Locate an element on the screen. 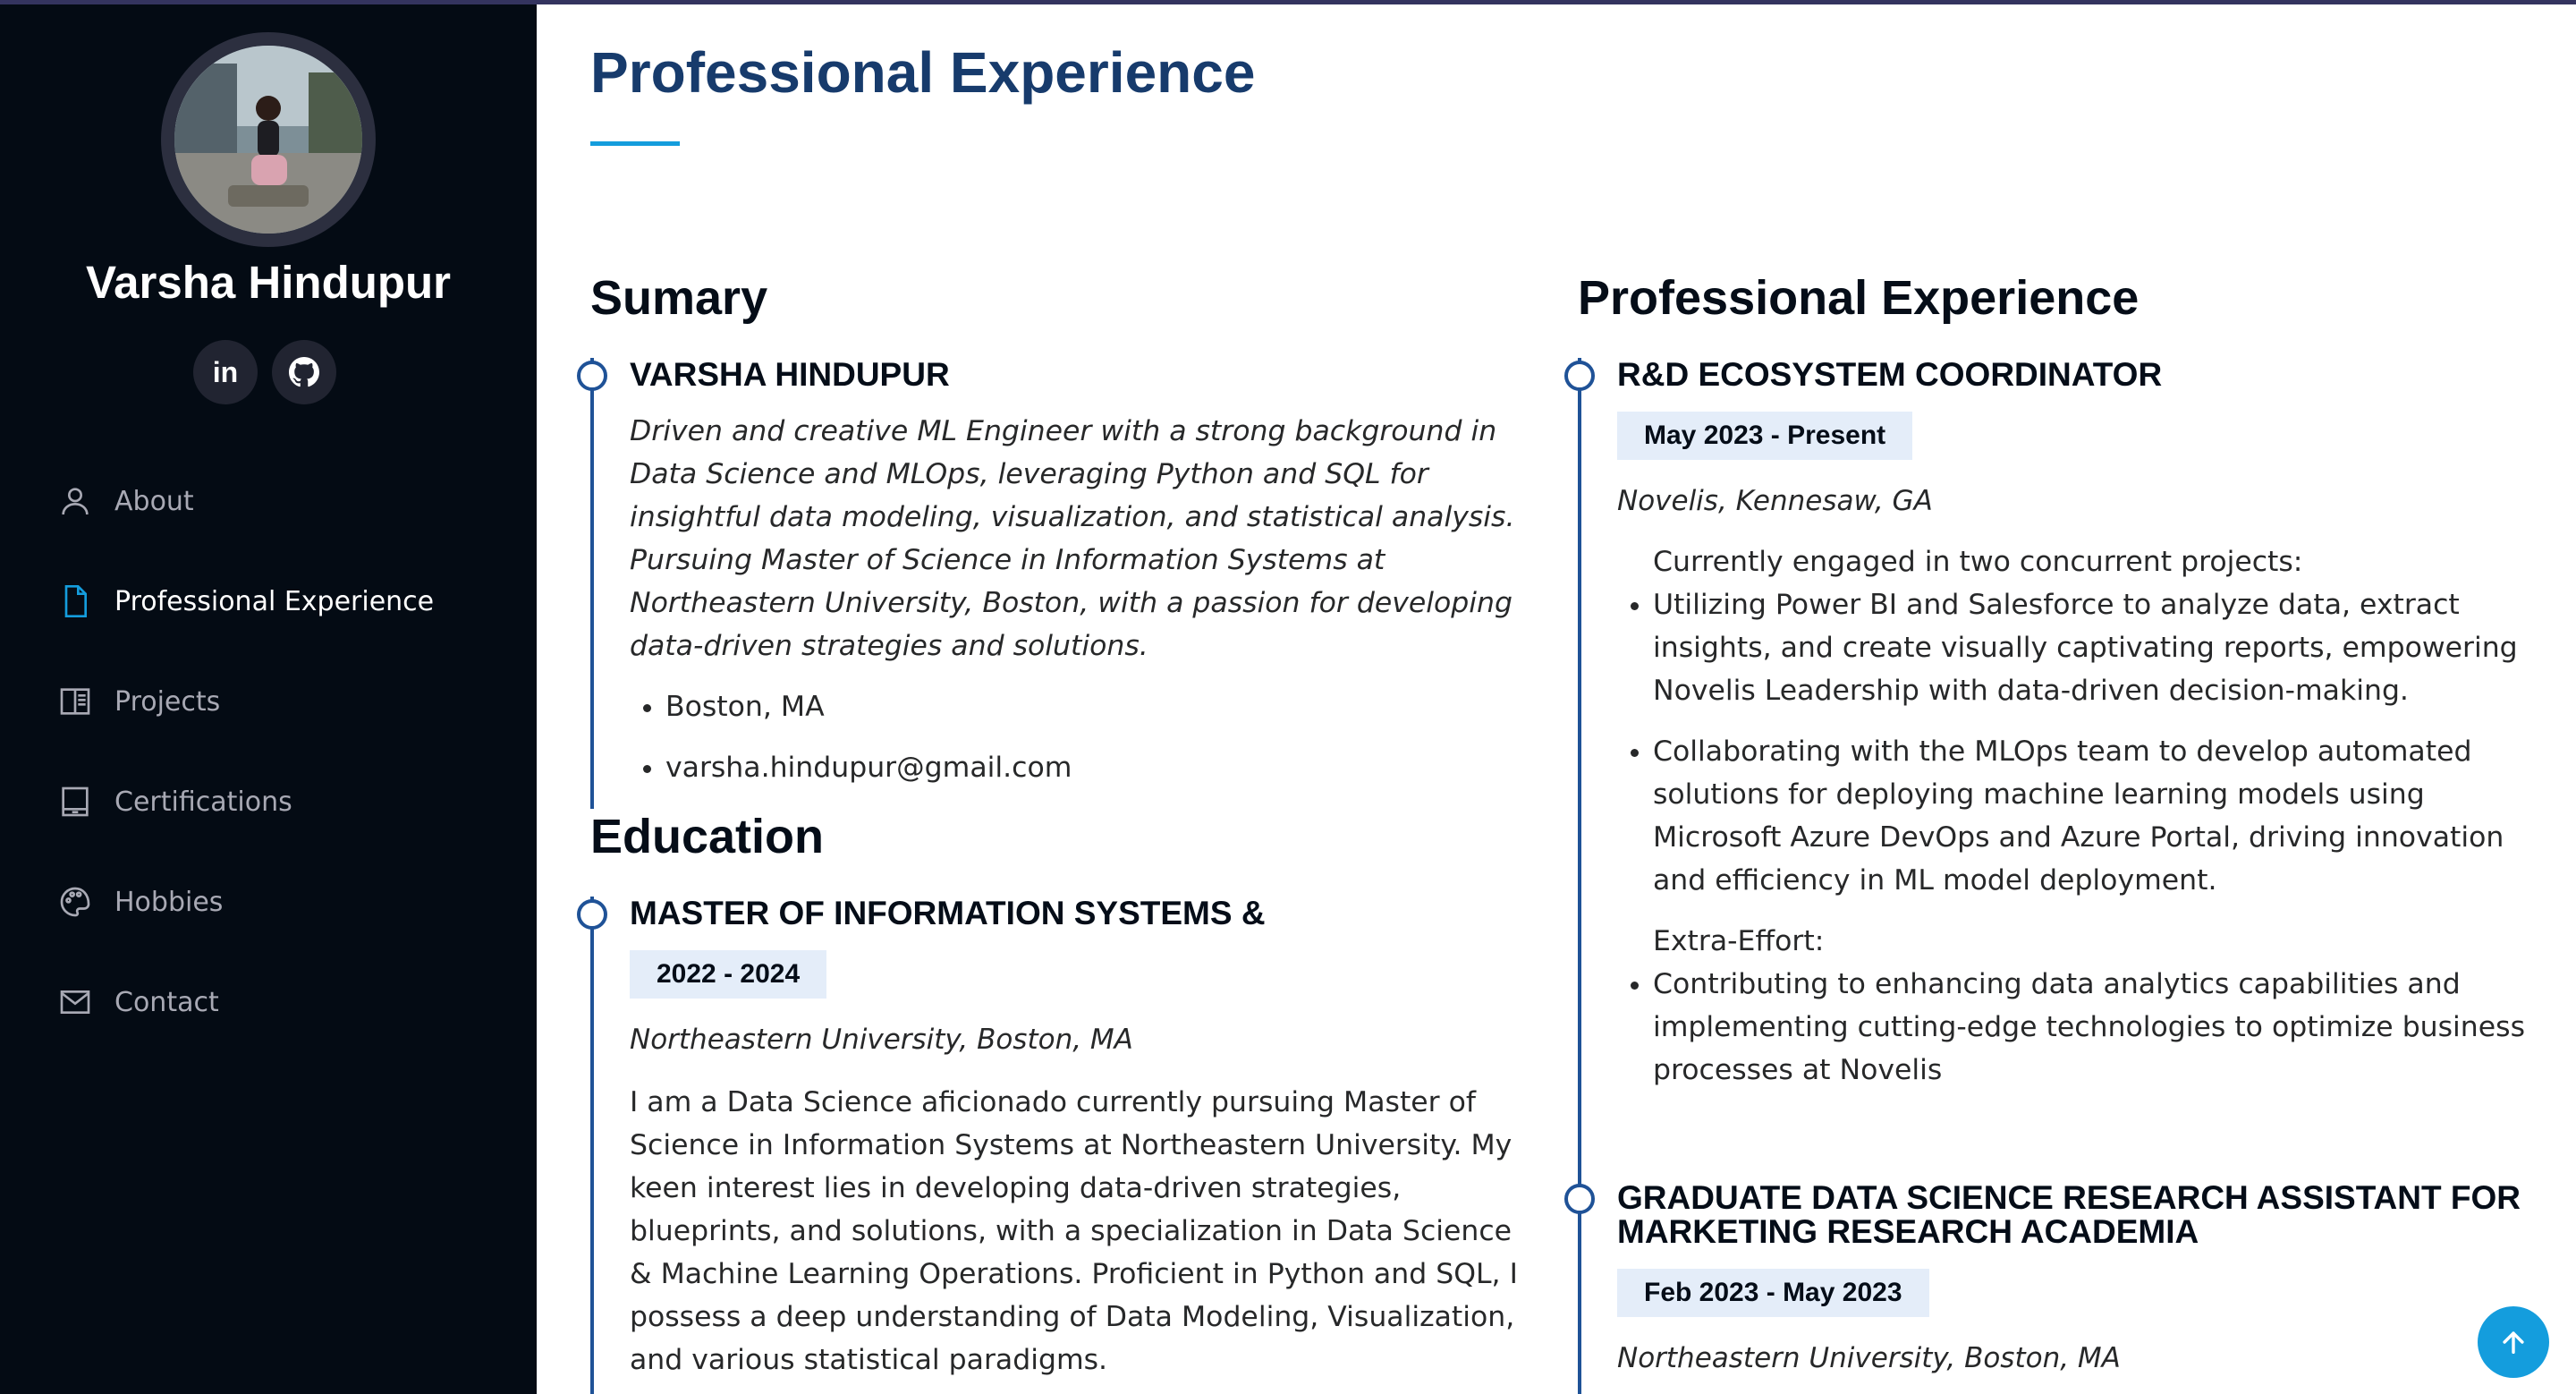 The image size is (2576, 1394). arrow-up-icon is located at coordinates (2513, 1343).